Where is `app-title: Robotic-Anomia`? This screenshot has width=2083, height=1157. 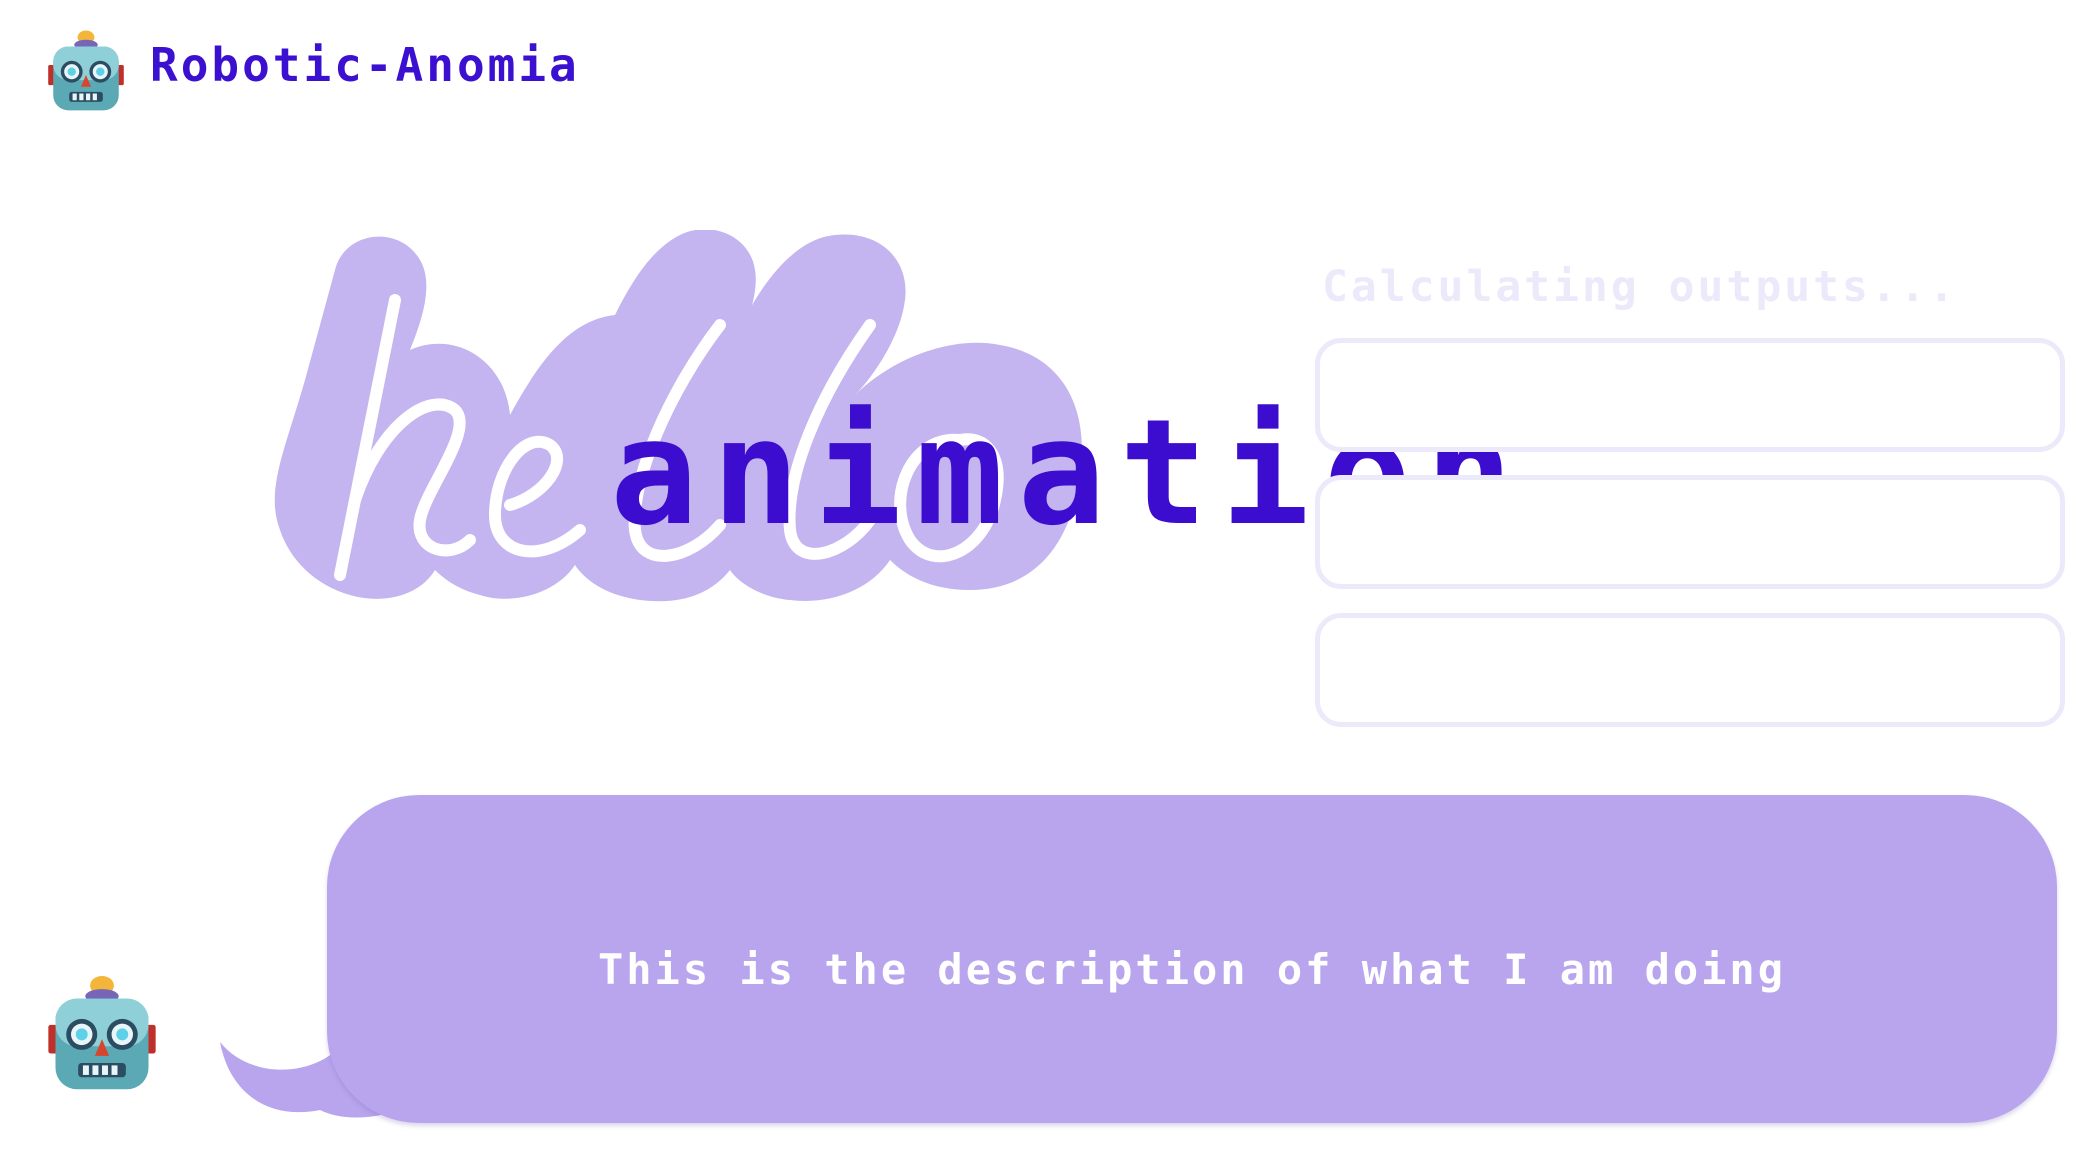 app-title: Robotic-Anomia is located at coordinates (365, 65).